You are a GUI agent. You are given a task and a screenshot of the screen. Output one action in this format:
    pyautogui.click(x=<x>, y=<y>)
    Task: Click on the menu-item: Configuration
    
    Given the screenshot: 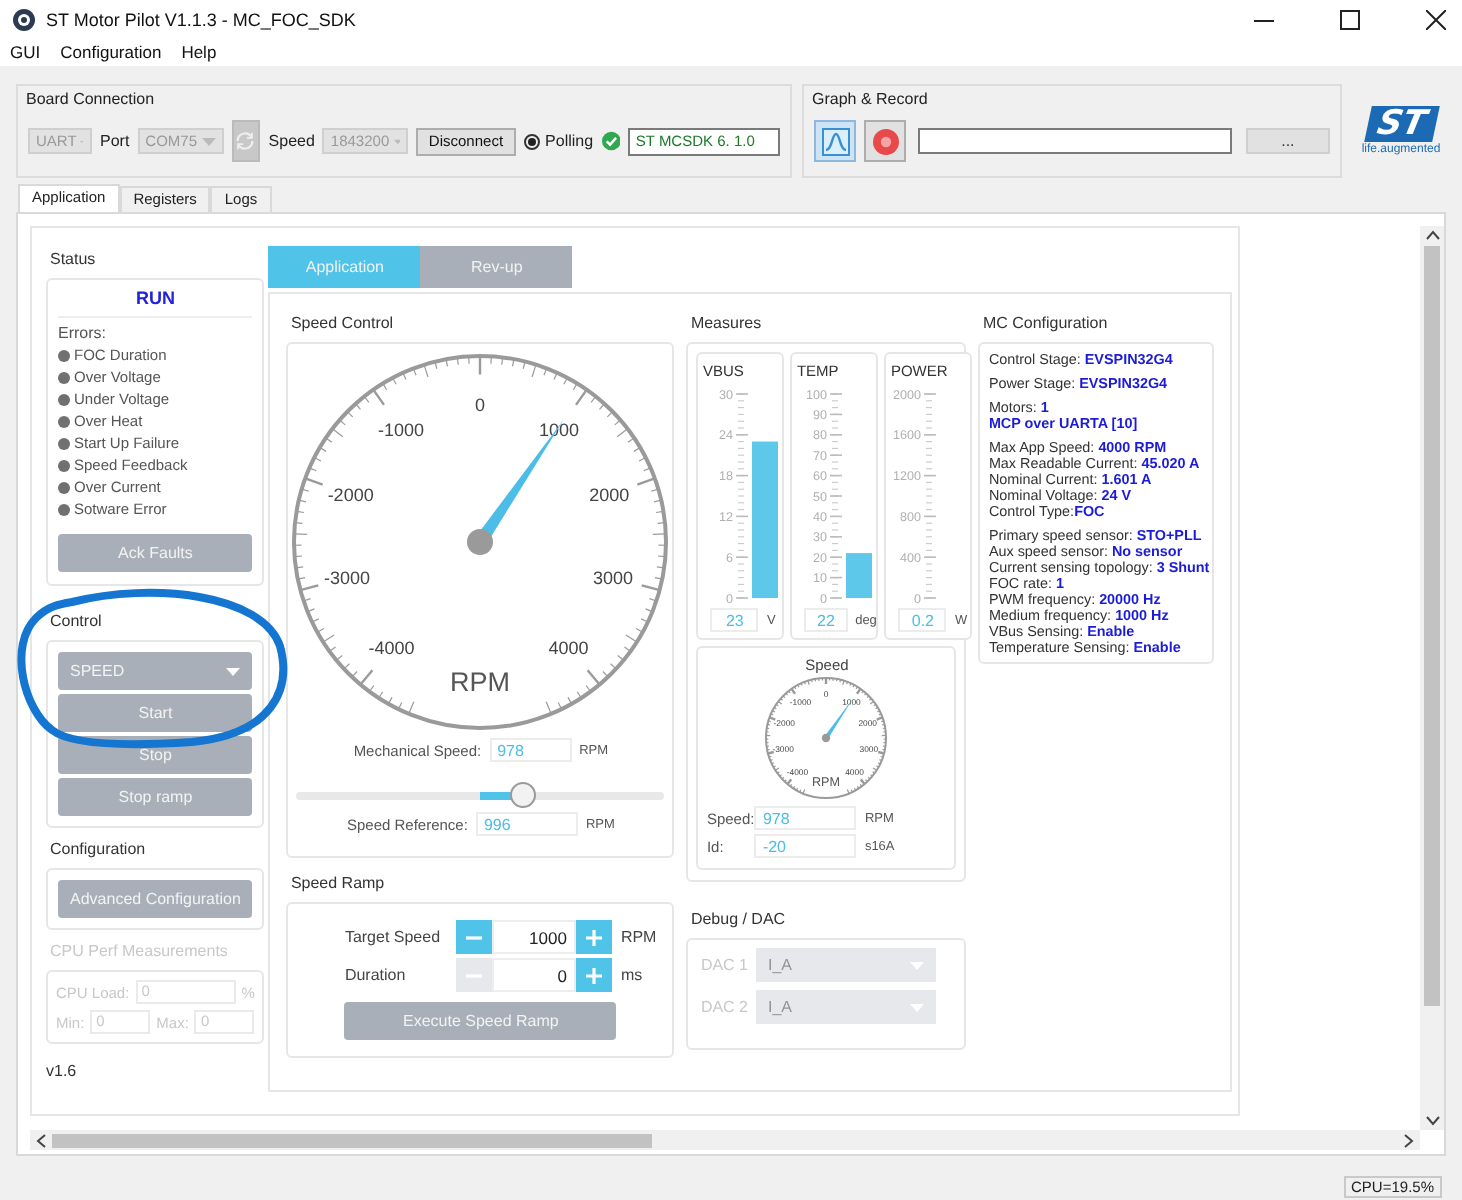 What is the action you would take?
    pyautogui.click(x=111, y=52)
    